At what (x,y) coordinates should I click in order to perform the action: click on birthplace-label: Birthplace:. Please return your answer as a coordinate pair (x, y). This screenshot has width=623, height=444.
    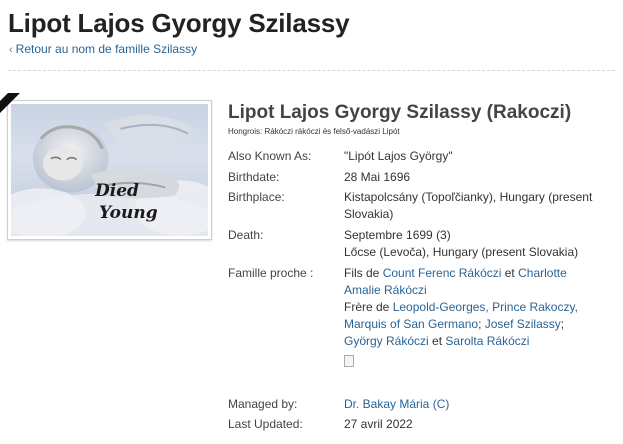
    Looking at the image, I should click on (256, 197).